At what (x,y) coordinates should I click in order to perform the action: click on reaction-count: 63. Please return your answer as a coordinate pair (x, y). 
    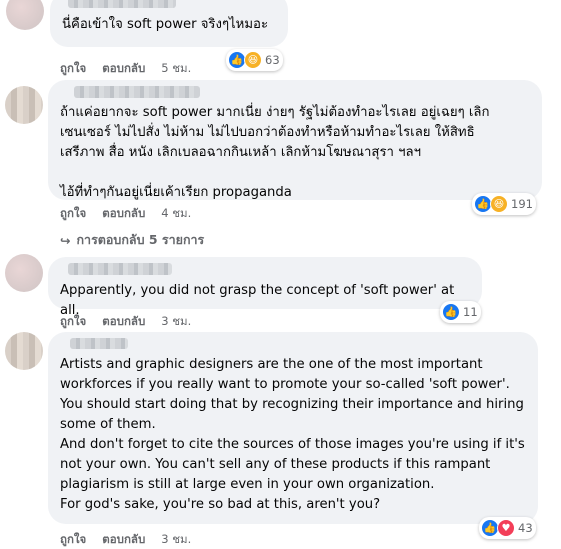
    Looking at the image, I should click on (272, 60).